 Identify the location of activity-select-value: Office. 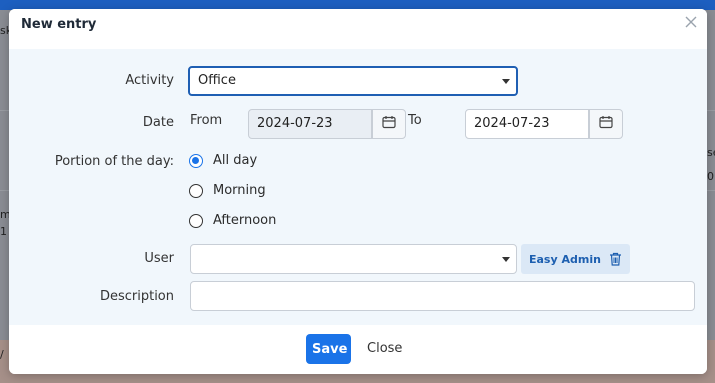
(217, 80).